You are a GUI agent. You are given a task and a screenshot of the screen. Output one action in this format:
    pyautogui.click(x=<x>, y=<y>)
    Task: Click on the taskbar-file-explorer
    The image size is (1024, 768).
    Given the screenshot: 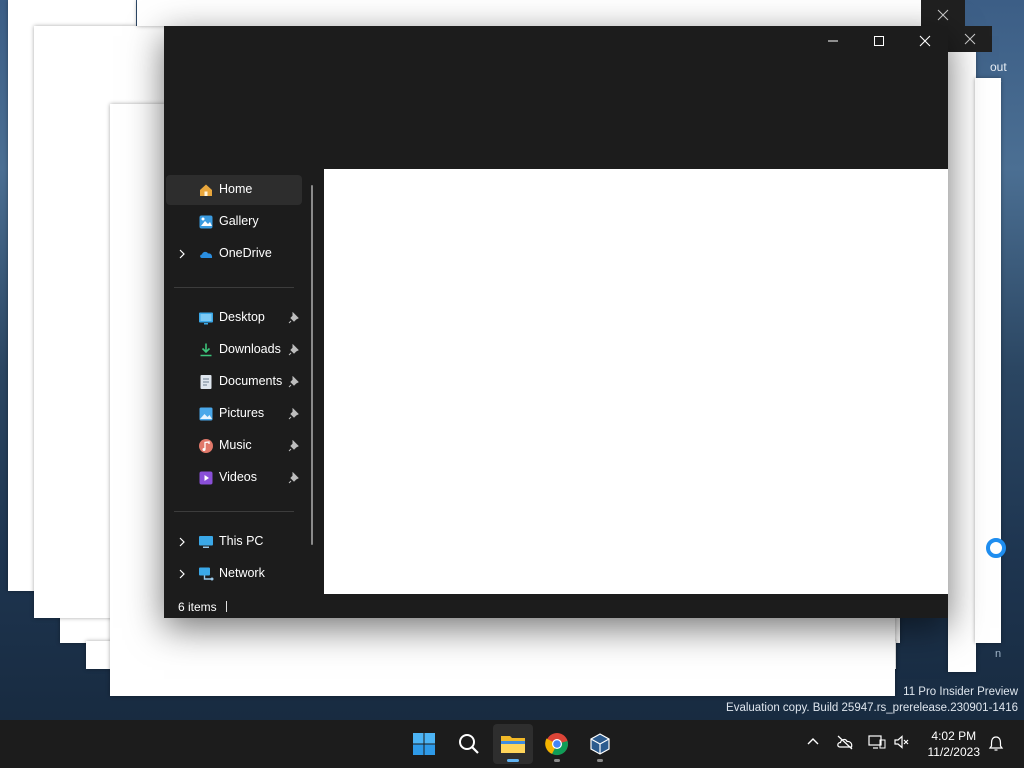 What is the action you would take?
    pyautogui.click(x=513, y=744)
    